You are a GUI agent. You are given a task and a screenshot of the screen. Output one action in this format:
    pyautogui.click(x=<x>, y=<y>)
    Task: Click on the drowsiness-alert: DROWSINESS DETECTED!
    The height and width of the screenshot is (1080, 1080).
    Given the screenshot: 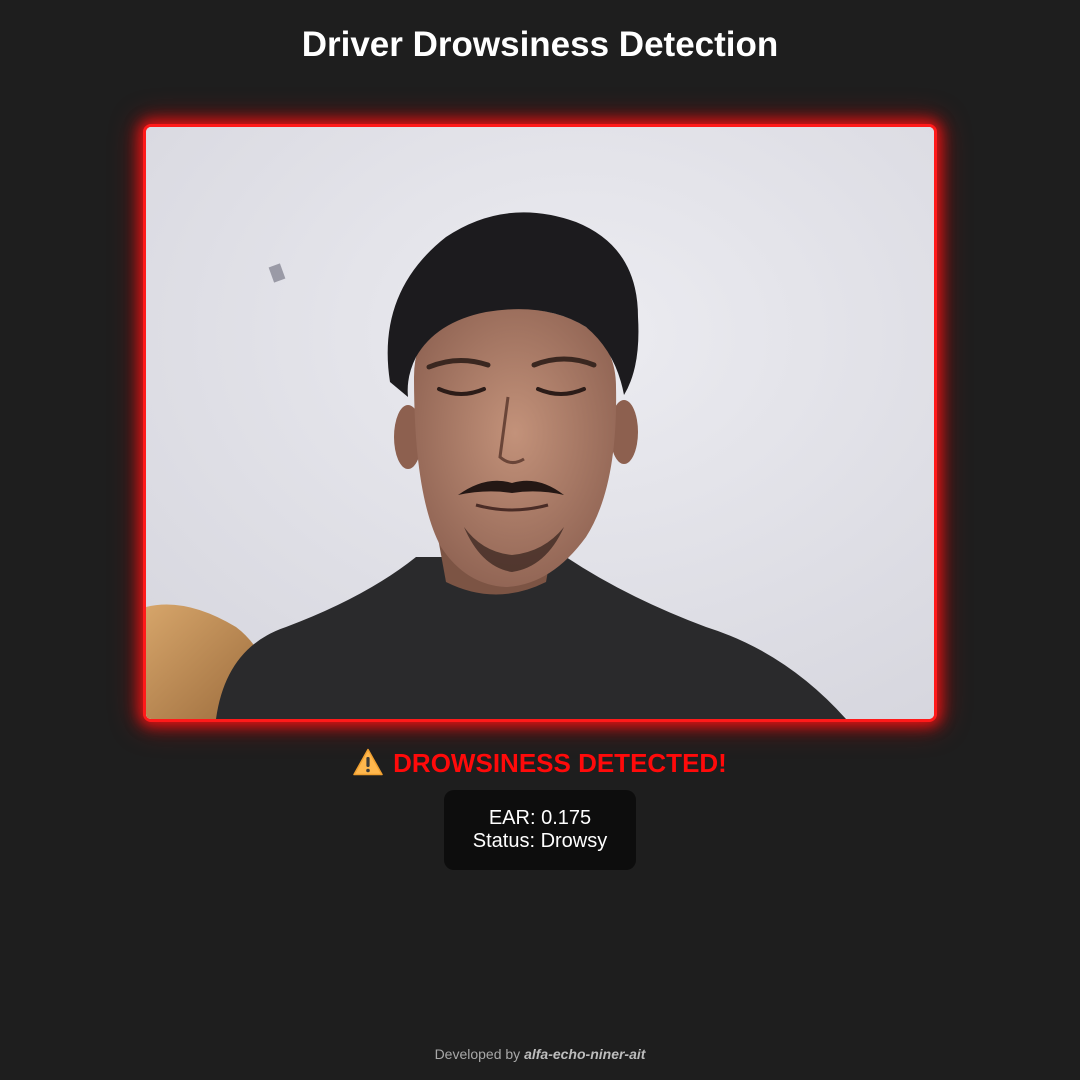 What is the action you would take?
    pyautogui.click(x=540, y=763)
    